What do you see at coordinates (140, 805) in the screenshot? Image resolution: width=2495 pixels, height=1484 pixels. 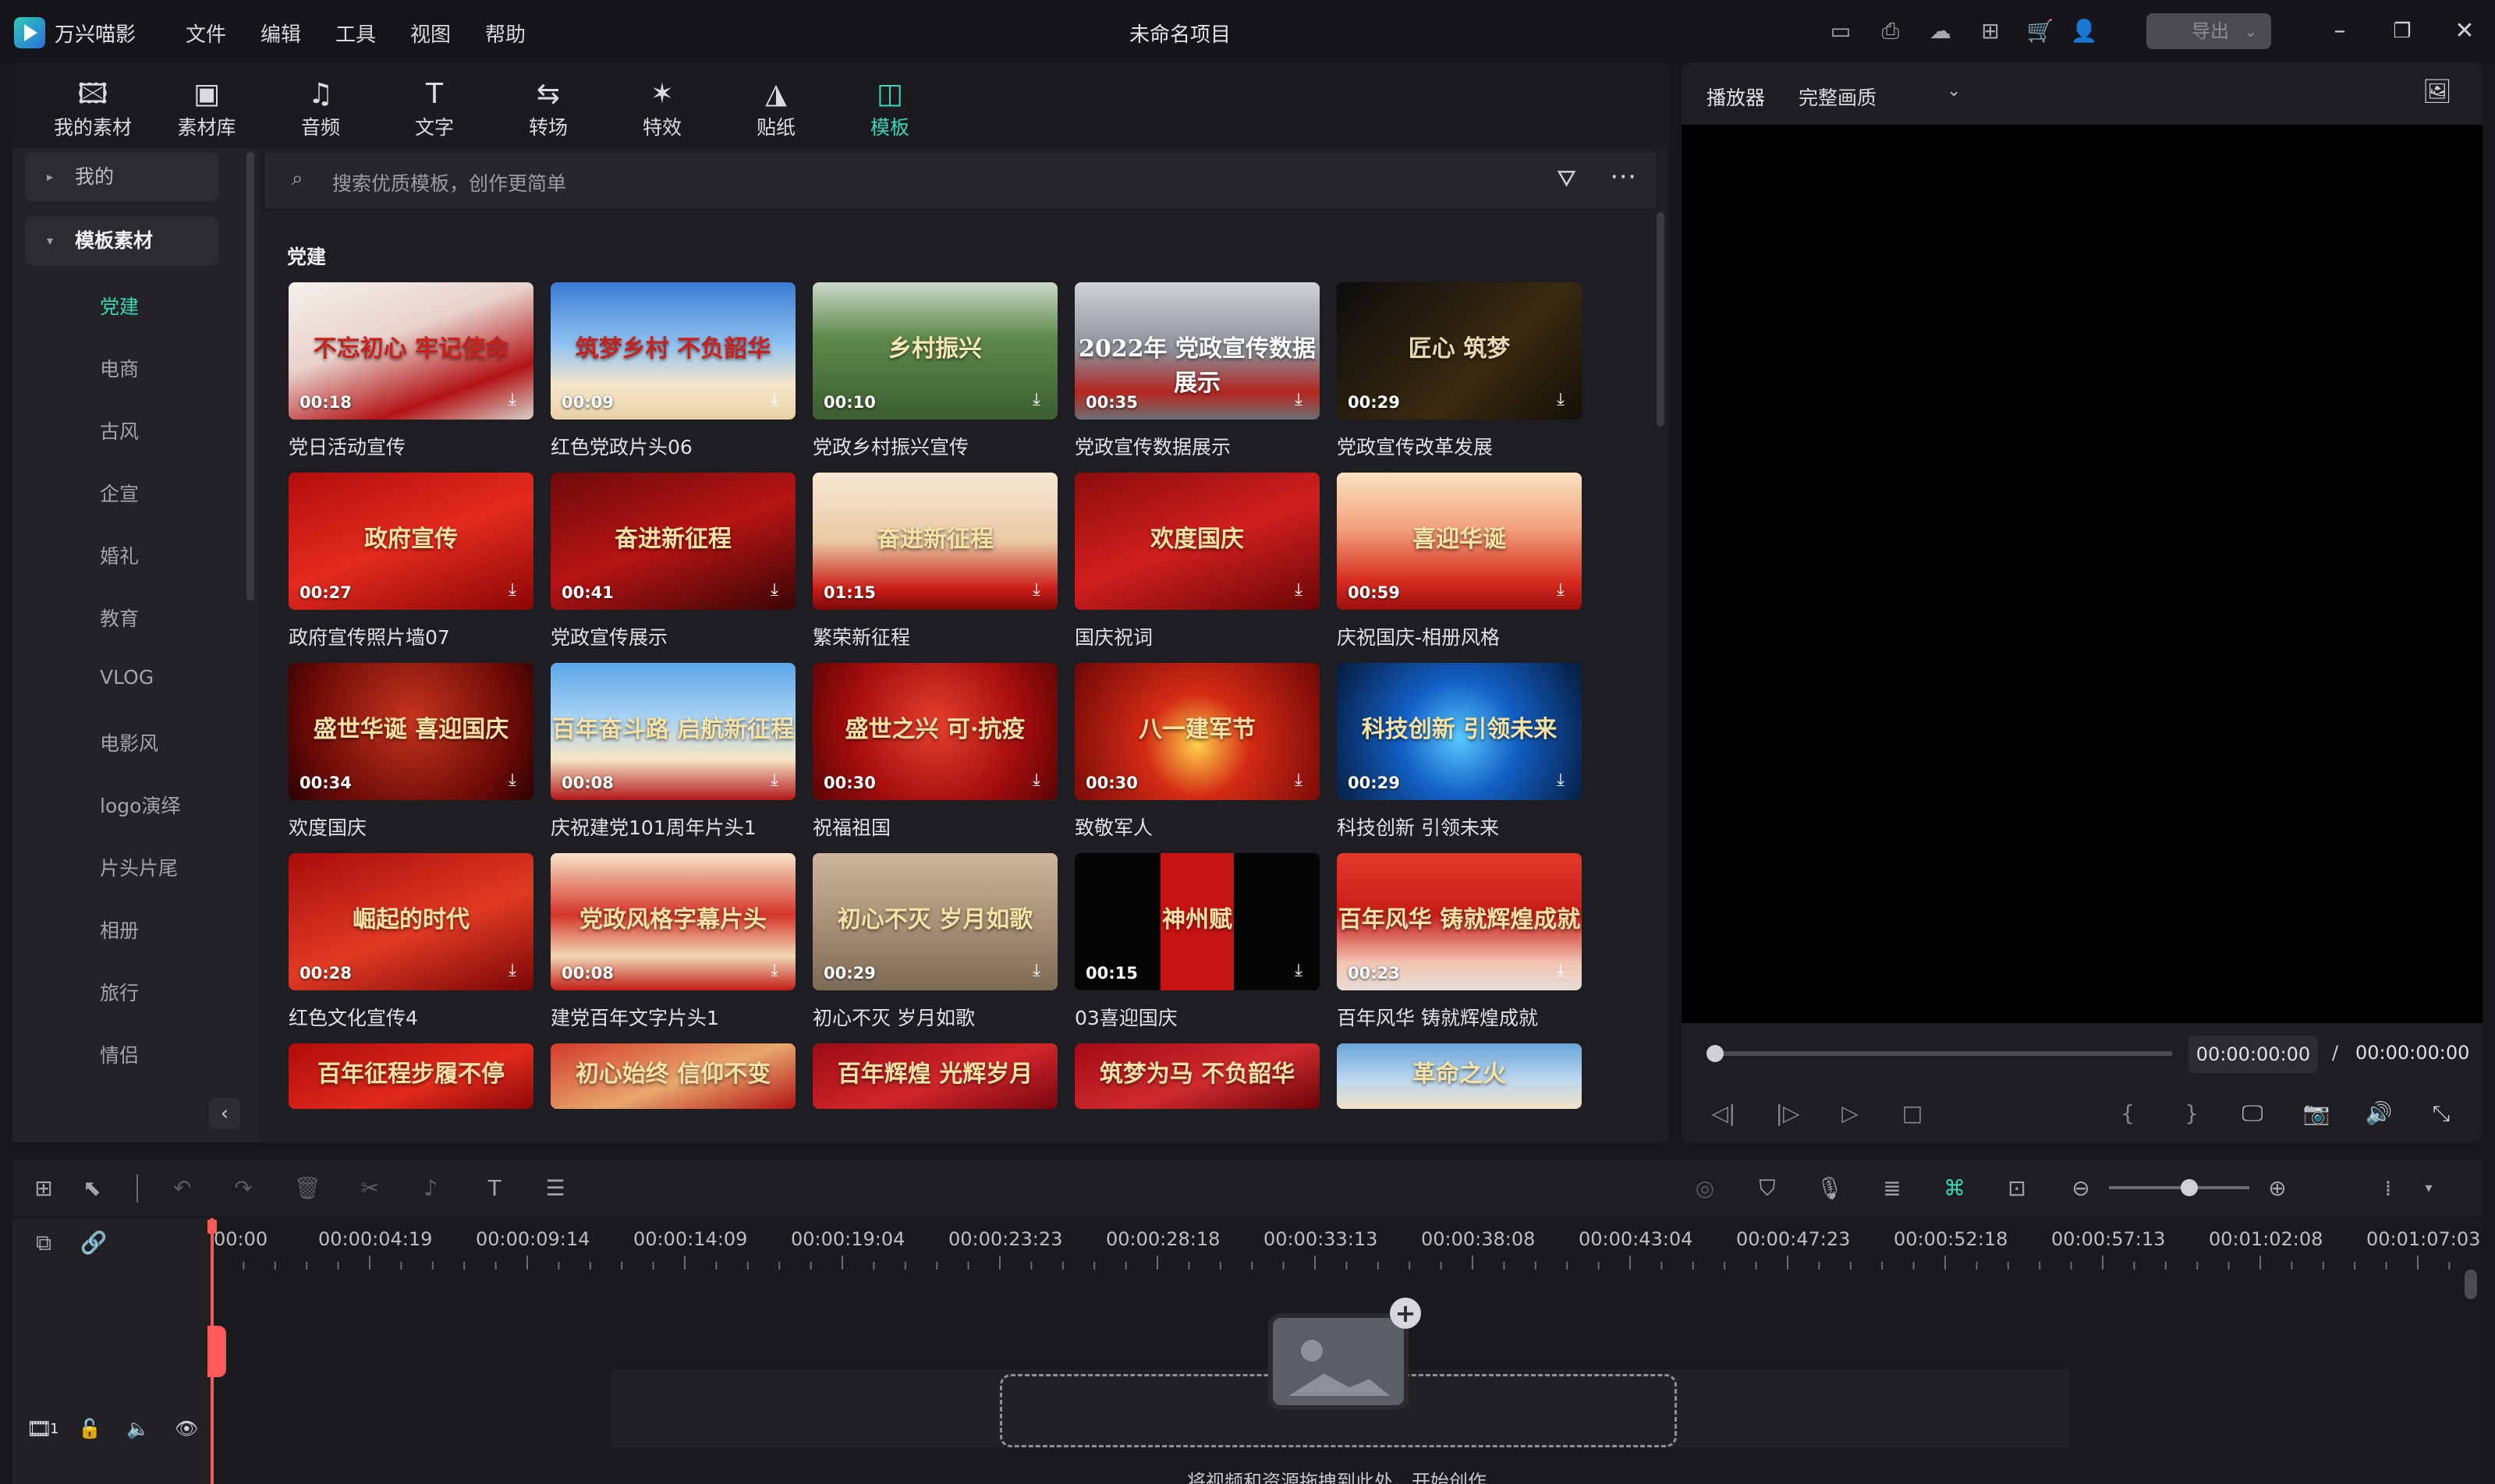 I see `sidebar-category: logo演绎` at bounding box center [140, 805].